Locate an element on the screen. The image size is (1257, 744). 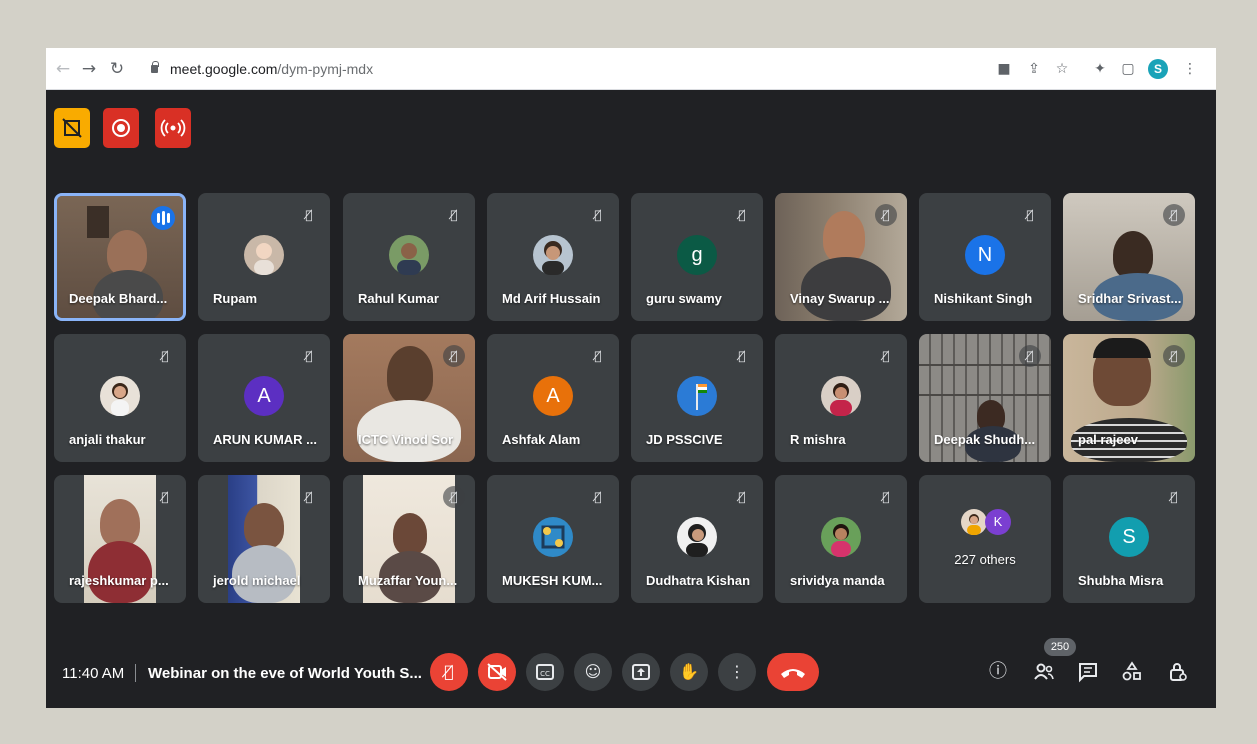
participant-tile: 🎙̸ Rupam is located at coordinates (264, 257).